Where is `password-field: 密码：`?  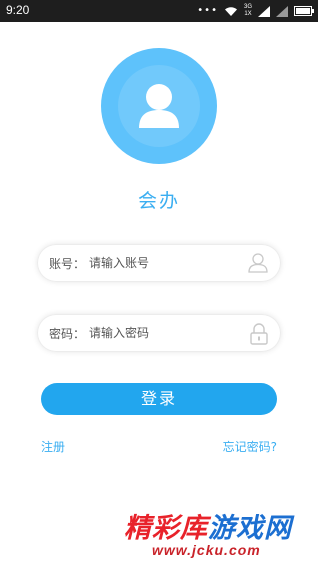
password-field: 密码： is located at coordinates (159, 333).